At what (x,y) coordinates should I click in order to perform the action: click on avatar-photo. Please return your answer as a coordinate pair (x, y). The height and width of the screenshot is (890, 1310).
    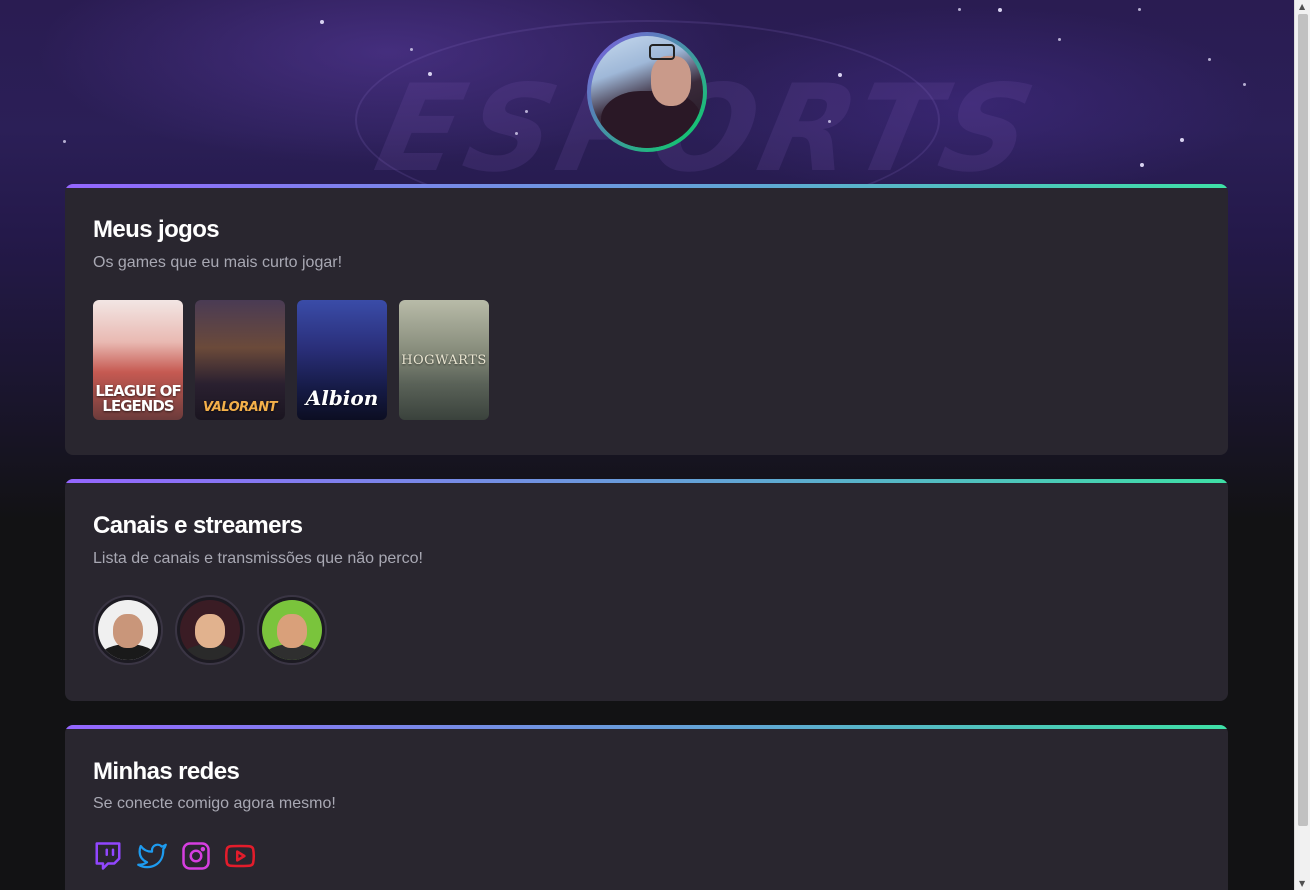
    Looking at the image, I should click on (647, 92).